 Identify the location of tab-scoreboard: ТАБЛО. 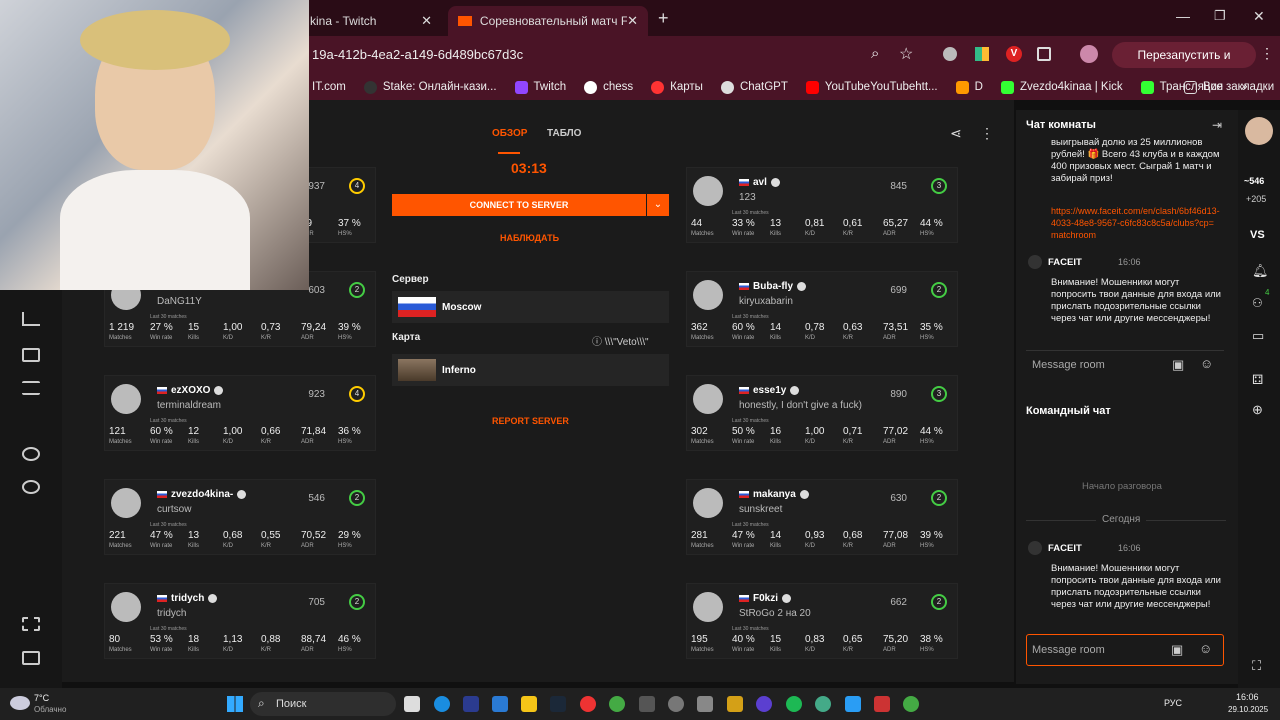
(564, 133).